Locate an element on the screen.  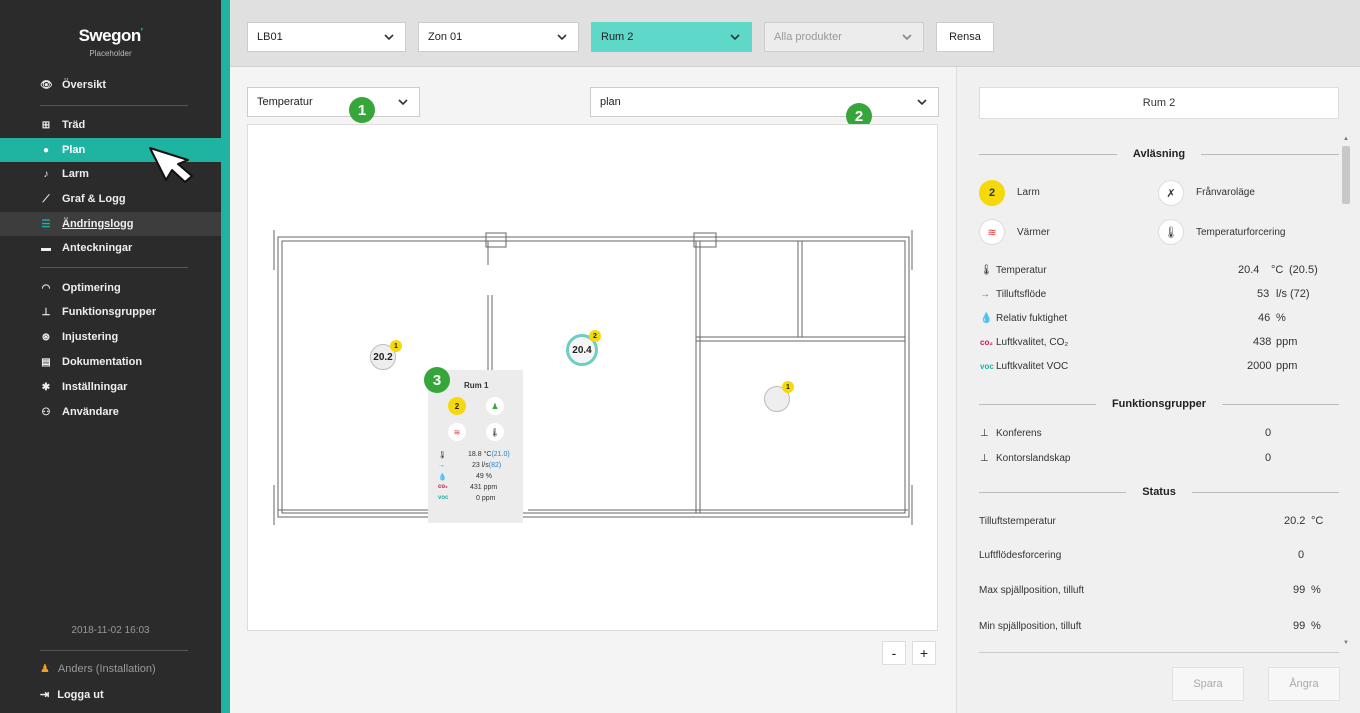
sidebar-item-installningar: ✱ Inställningar is located at coordinates (110, 387).